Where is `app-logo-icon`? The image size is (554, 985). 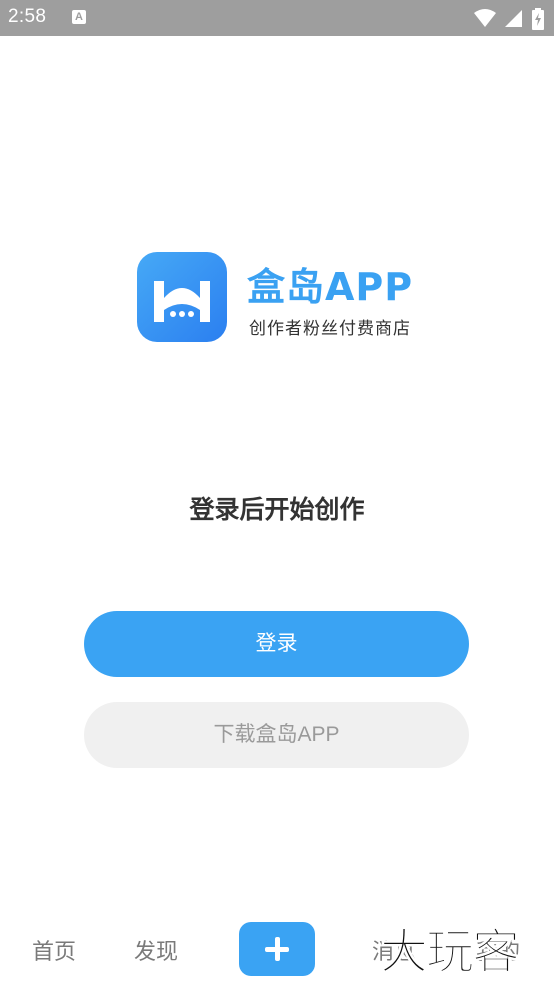 app-logo-icon is located at coordinates (182, 297).